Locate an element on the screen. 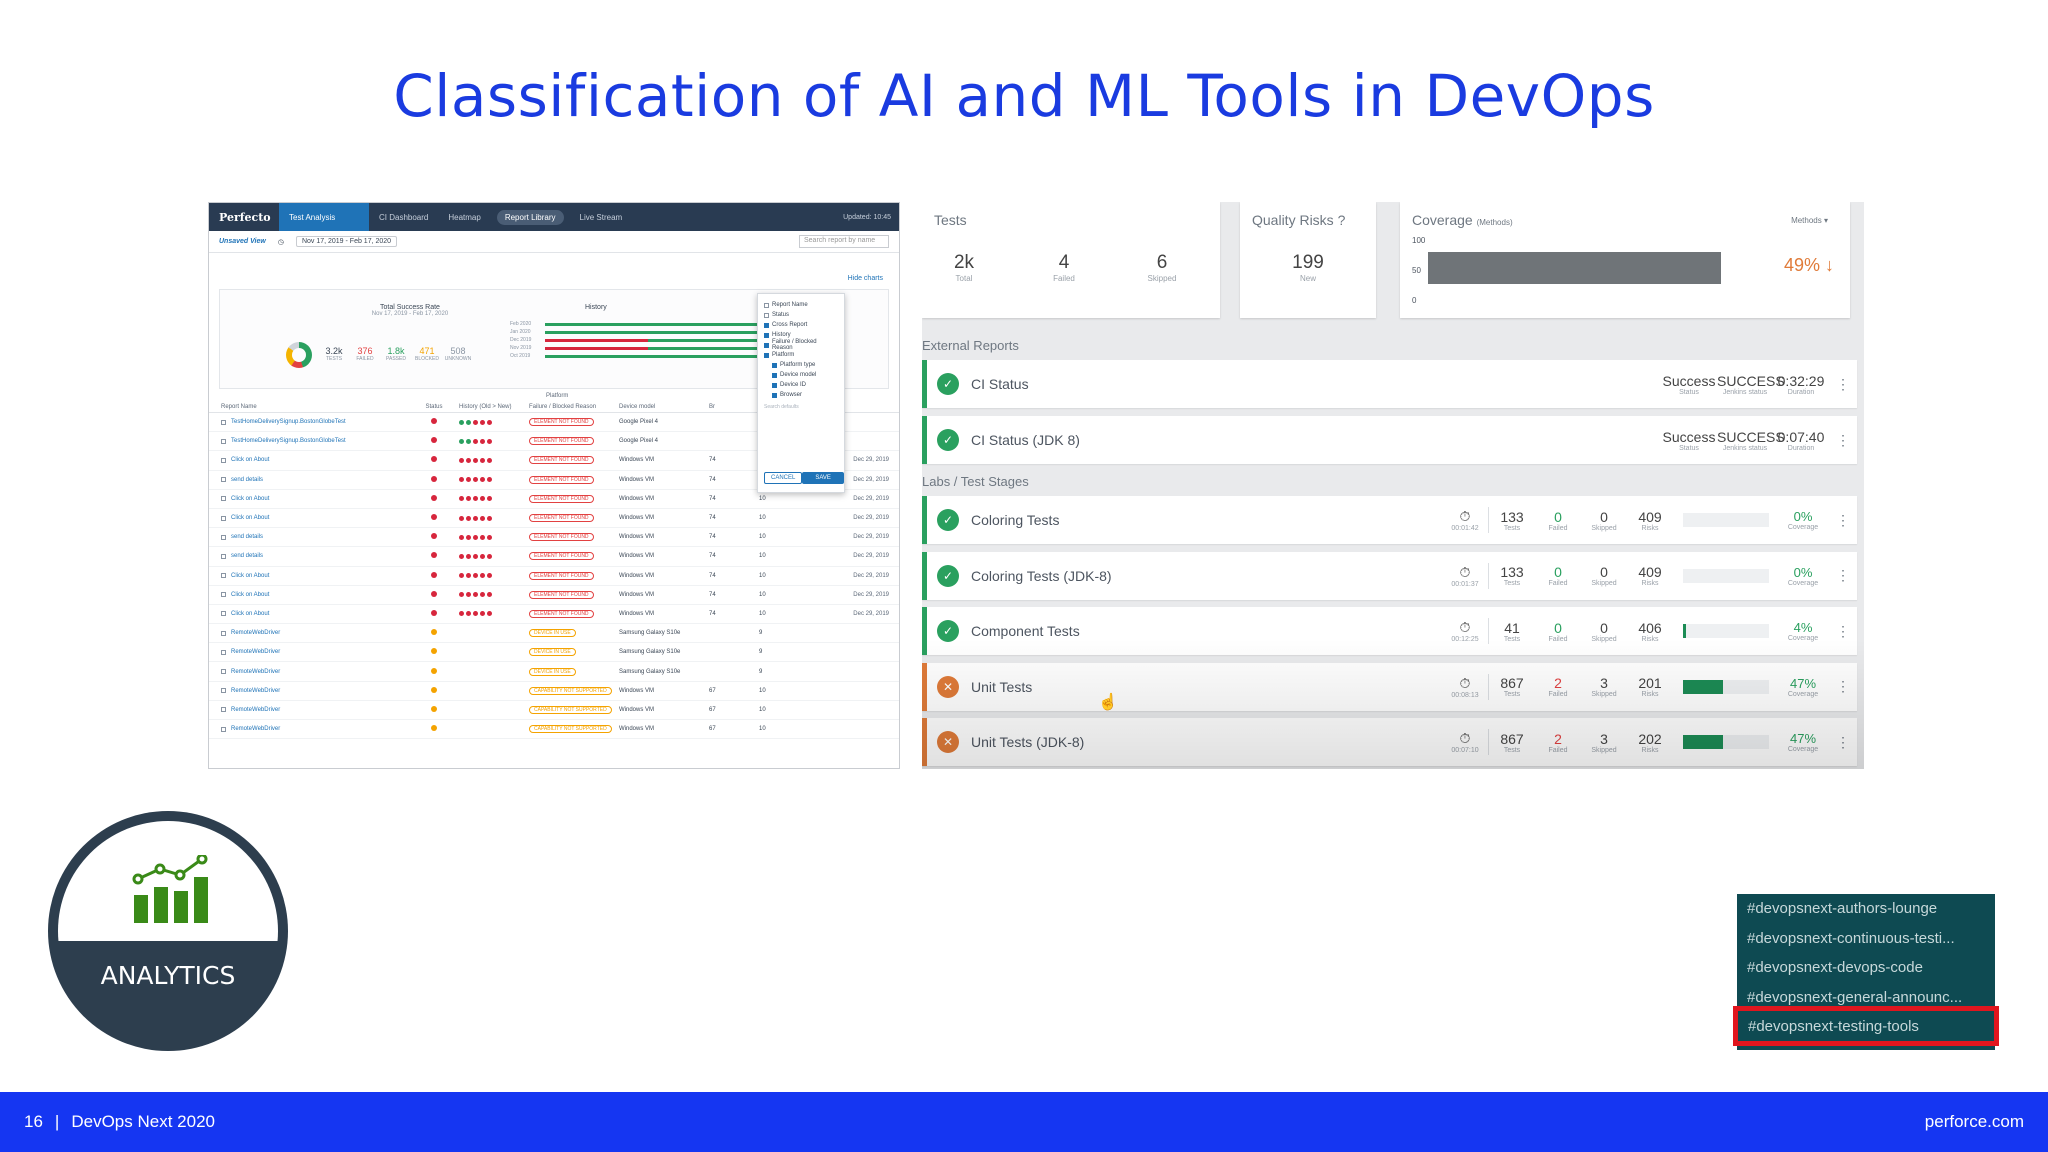 This screenshot has width=2048, height=1152. stage-name: Component Tests is located at coordinates (1206, 631).